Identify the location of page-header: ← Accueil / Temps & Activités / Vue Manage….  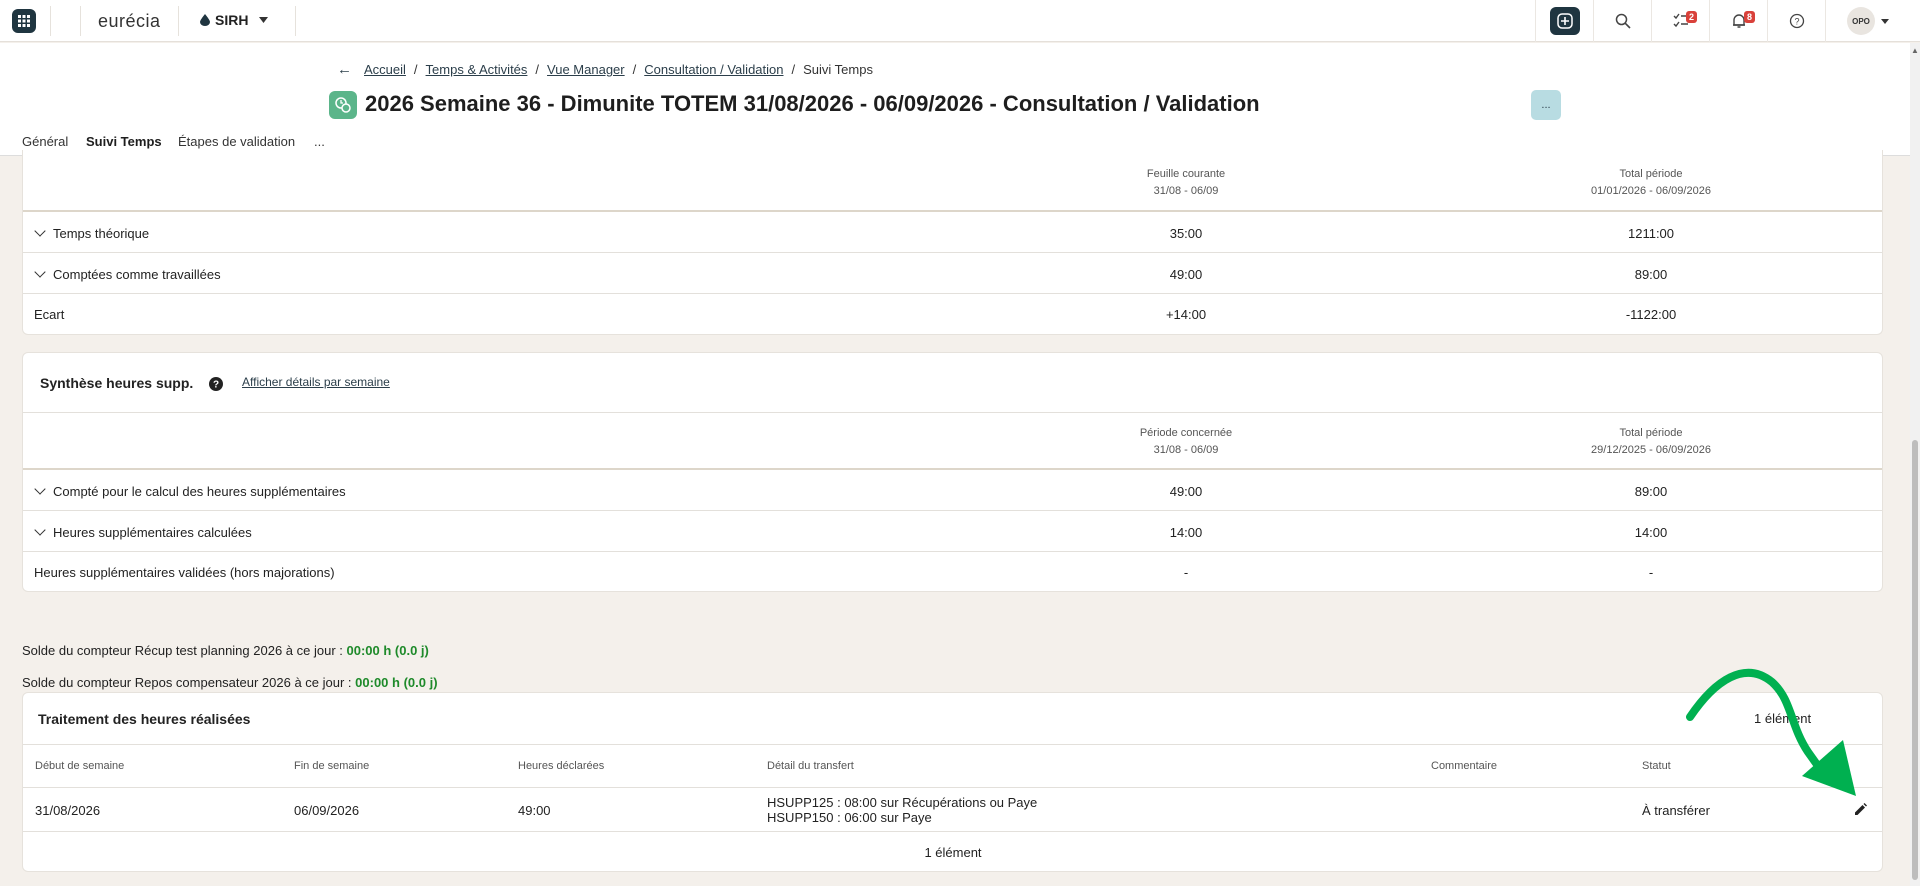
(955, 99).